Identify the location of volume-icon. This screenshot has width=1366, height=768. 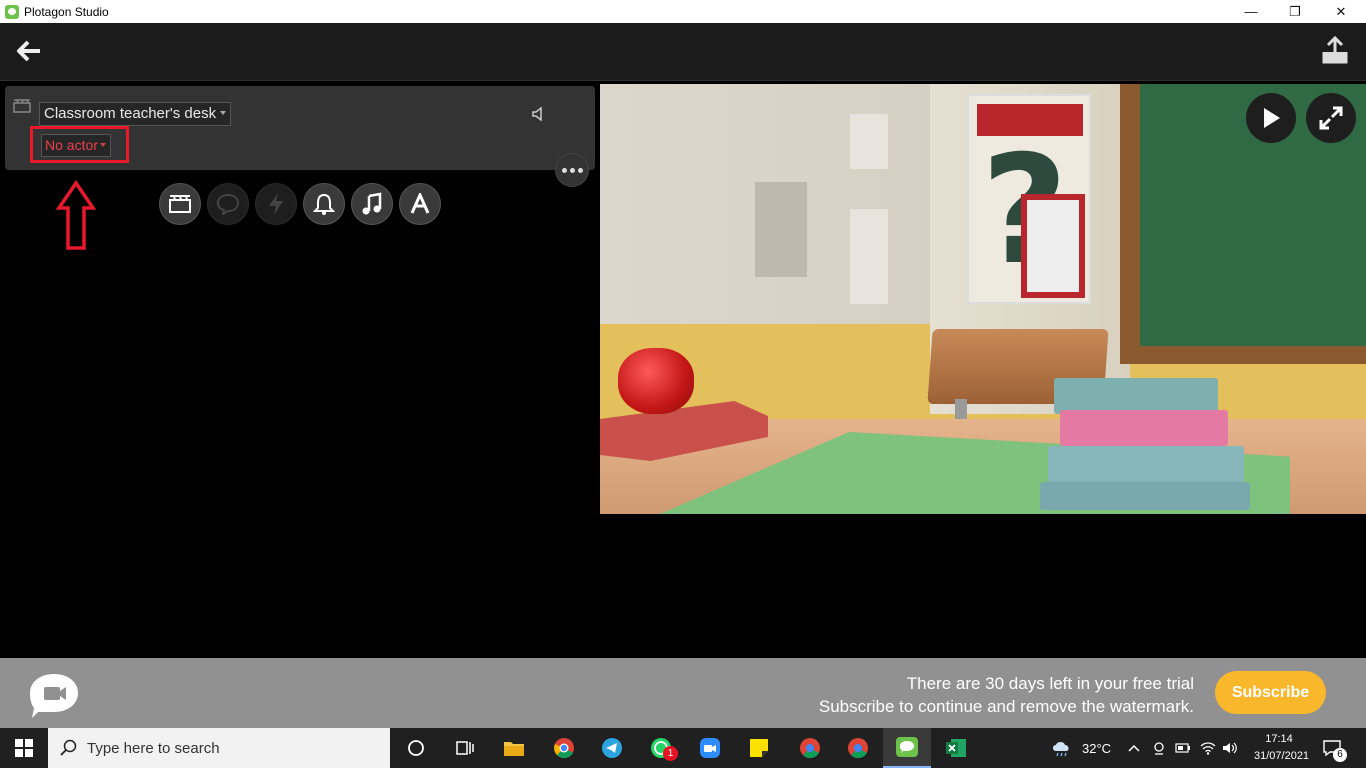
(1230, 748).